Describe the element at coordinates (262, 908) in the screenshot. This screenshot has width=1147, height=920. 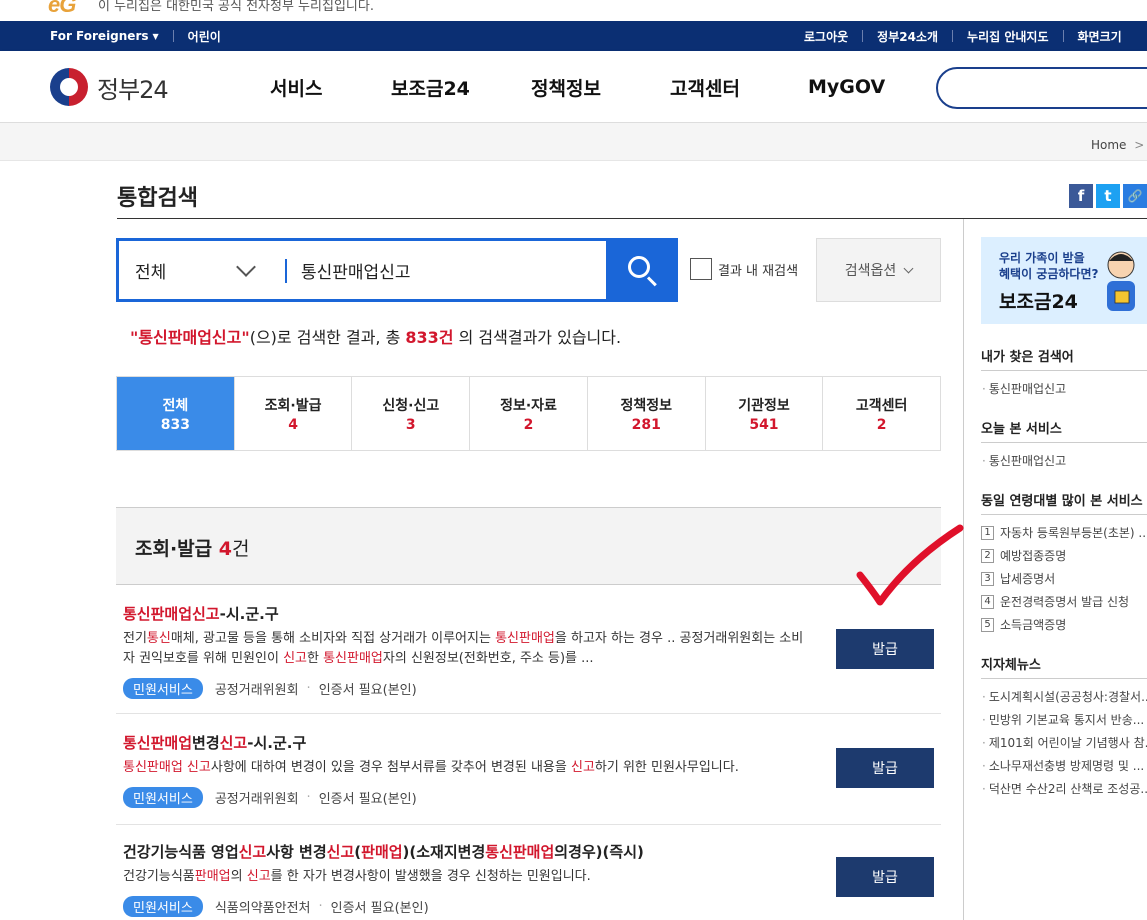
I see `result-org: 식품의약품안전처` at that location.